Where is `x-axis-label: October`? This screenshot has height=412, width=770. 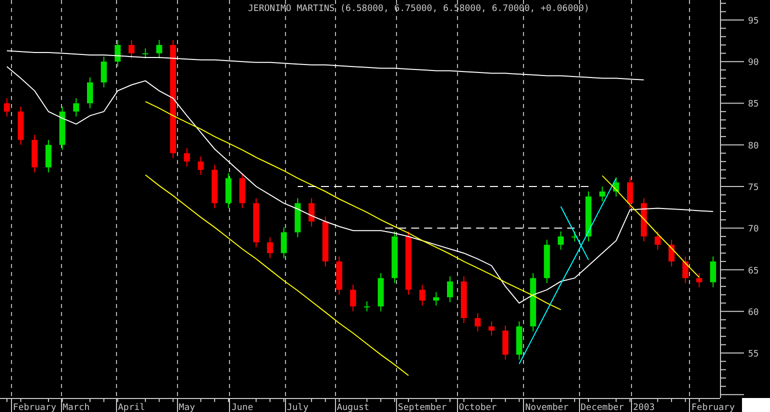 x-axis-label: October is located at coordinates (477, 407).